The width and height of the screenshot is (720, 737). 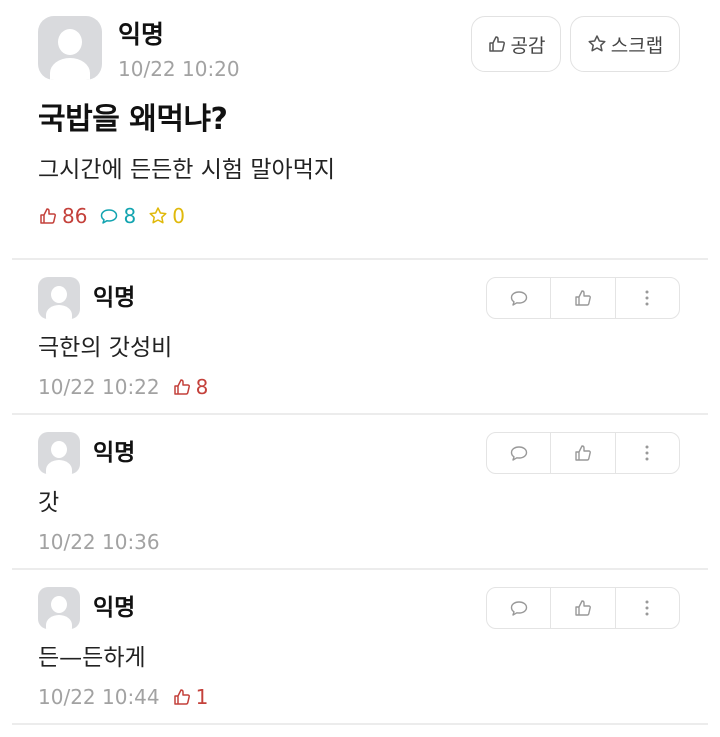 I want to click on comment-like-count: 8, so click(x=190, y=387).